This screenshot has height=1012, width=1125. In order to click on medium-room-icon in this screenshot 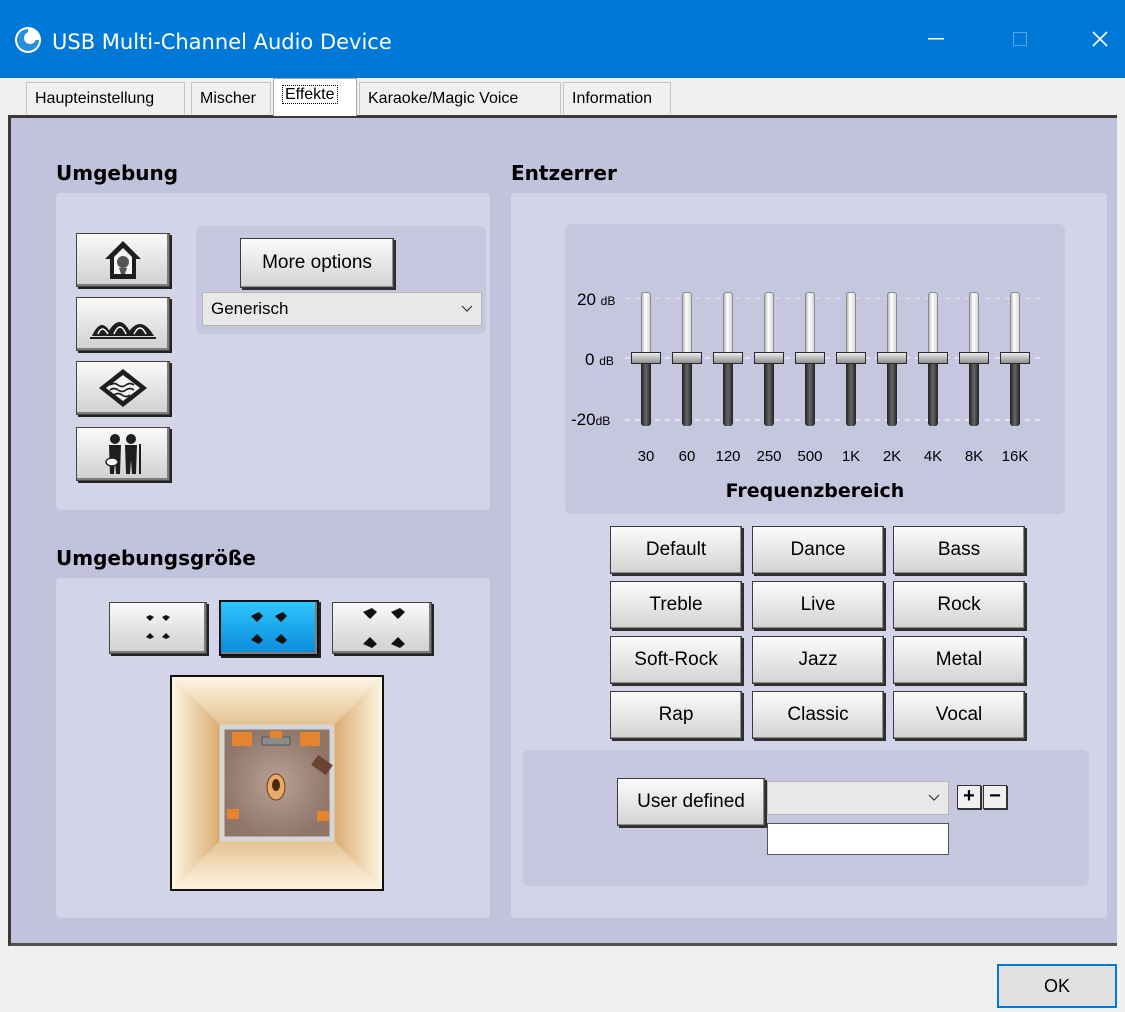, I will do `click(269, 628)`.